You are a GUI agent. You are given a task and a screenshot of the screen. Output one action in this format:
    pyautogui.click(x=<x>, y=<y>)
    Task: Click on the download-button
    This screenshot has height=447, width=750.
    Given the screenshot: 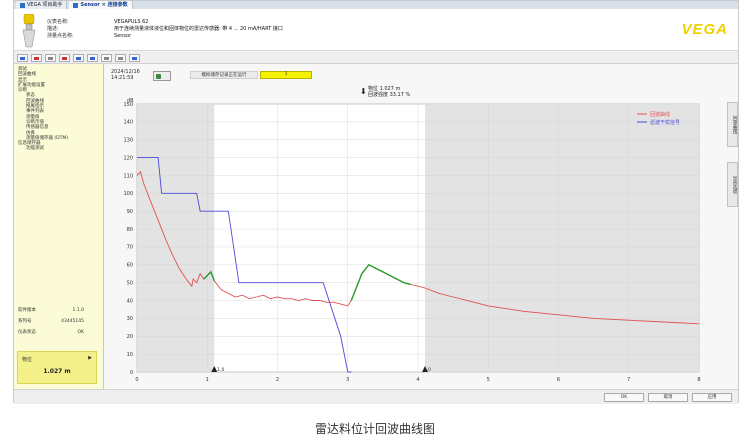 What is the action you would take?
    pyautogui.click(x=106, y=57)
    